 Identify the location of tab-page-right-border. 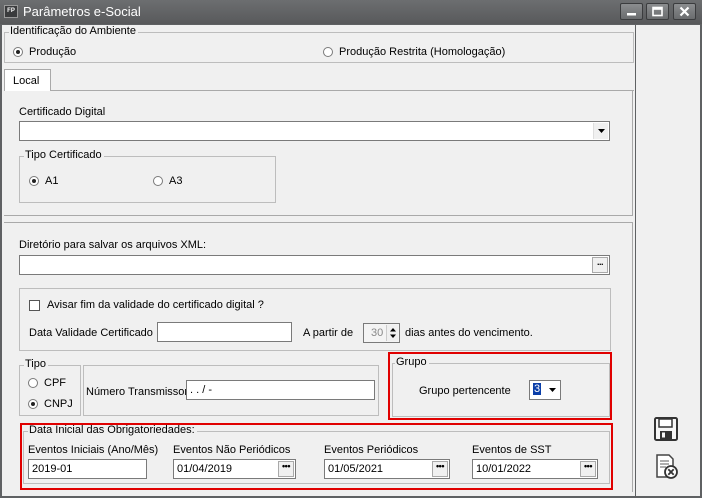
(632, 153).